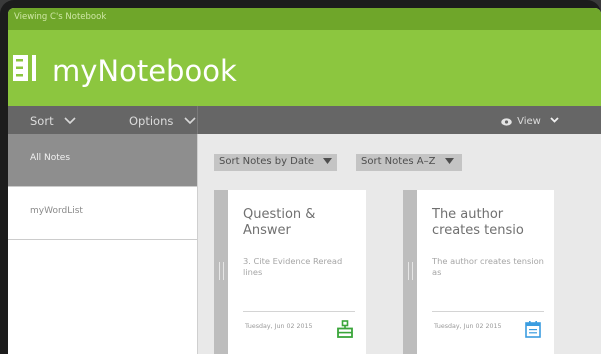 The image size is (601, 354). I want to click on window-titlebar: Viewing C's Notebook, so click(304, 19).